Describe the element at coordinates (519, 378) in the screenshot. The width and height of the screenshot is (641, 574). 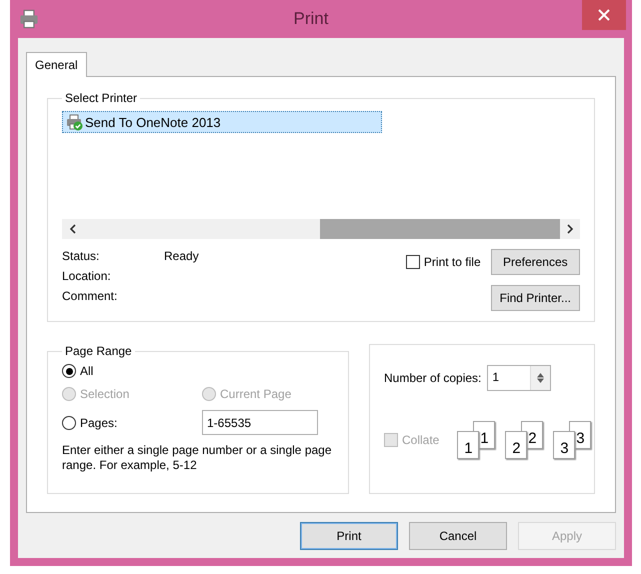
I see `copies-spinbox: 1` at that location.